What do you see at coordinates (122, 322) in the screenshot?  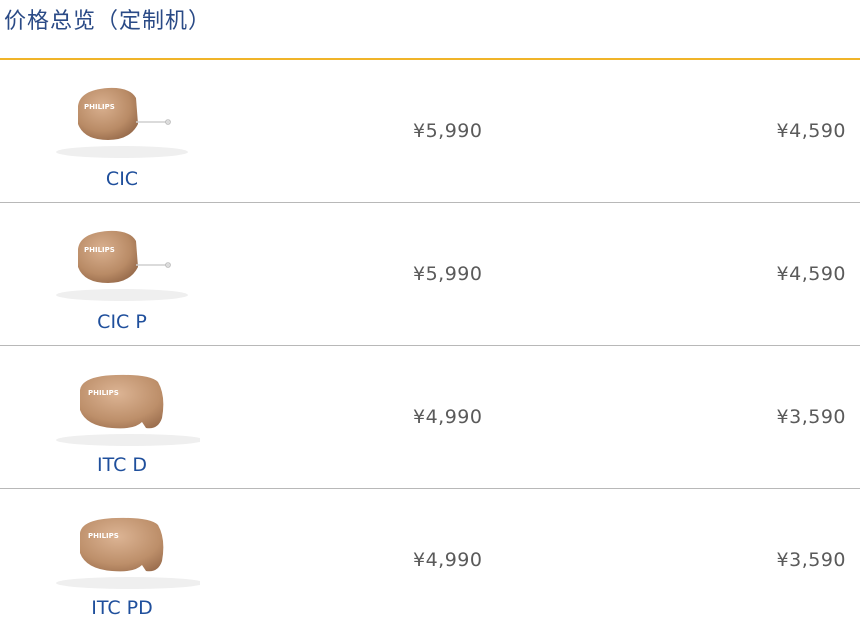 I see `product-name: CIC P` at bounding box center [122, 322].